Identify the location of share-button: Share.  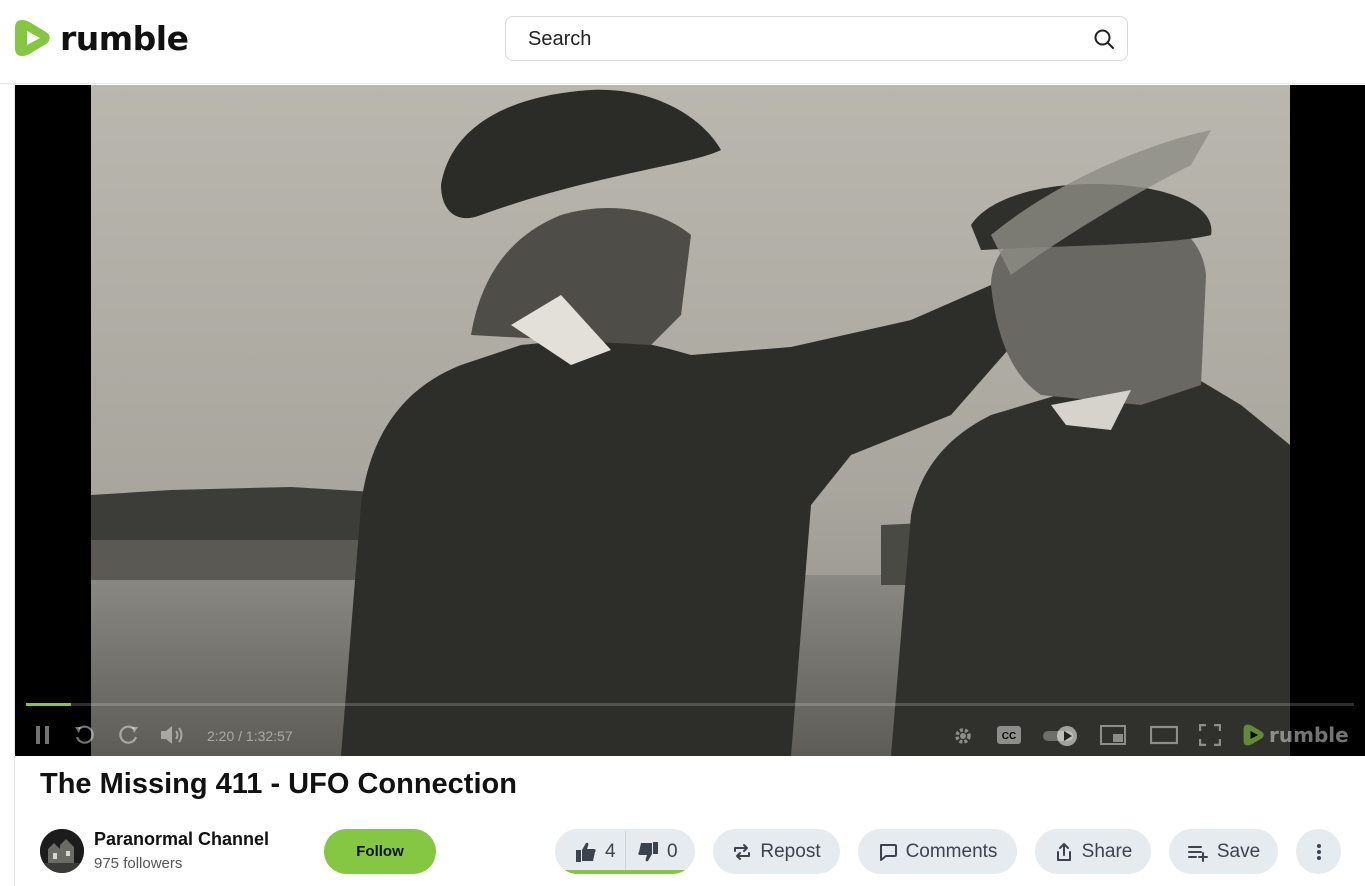
(1093, 851).